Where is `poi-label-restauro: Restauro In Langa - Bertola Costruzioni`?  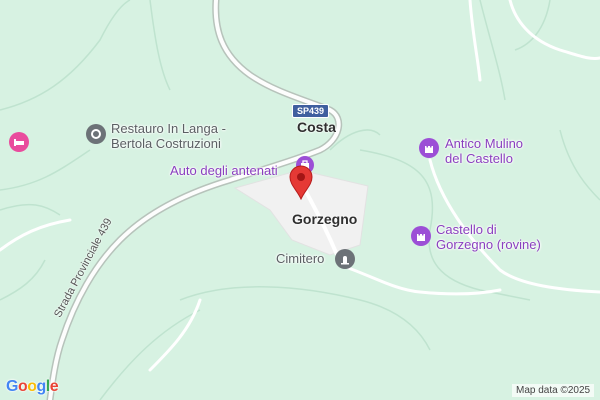 poi-label-restauro: Restauro In Langa - Bertola Costruzioni is located at coordinates (168, 136).